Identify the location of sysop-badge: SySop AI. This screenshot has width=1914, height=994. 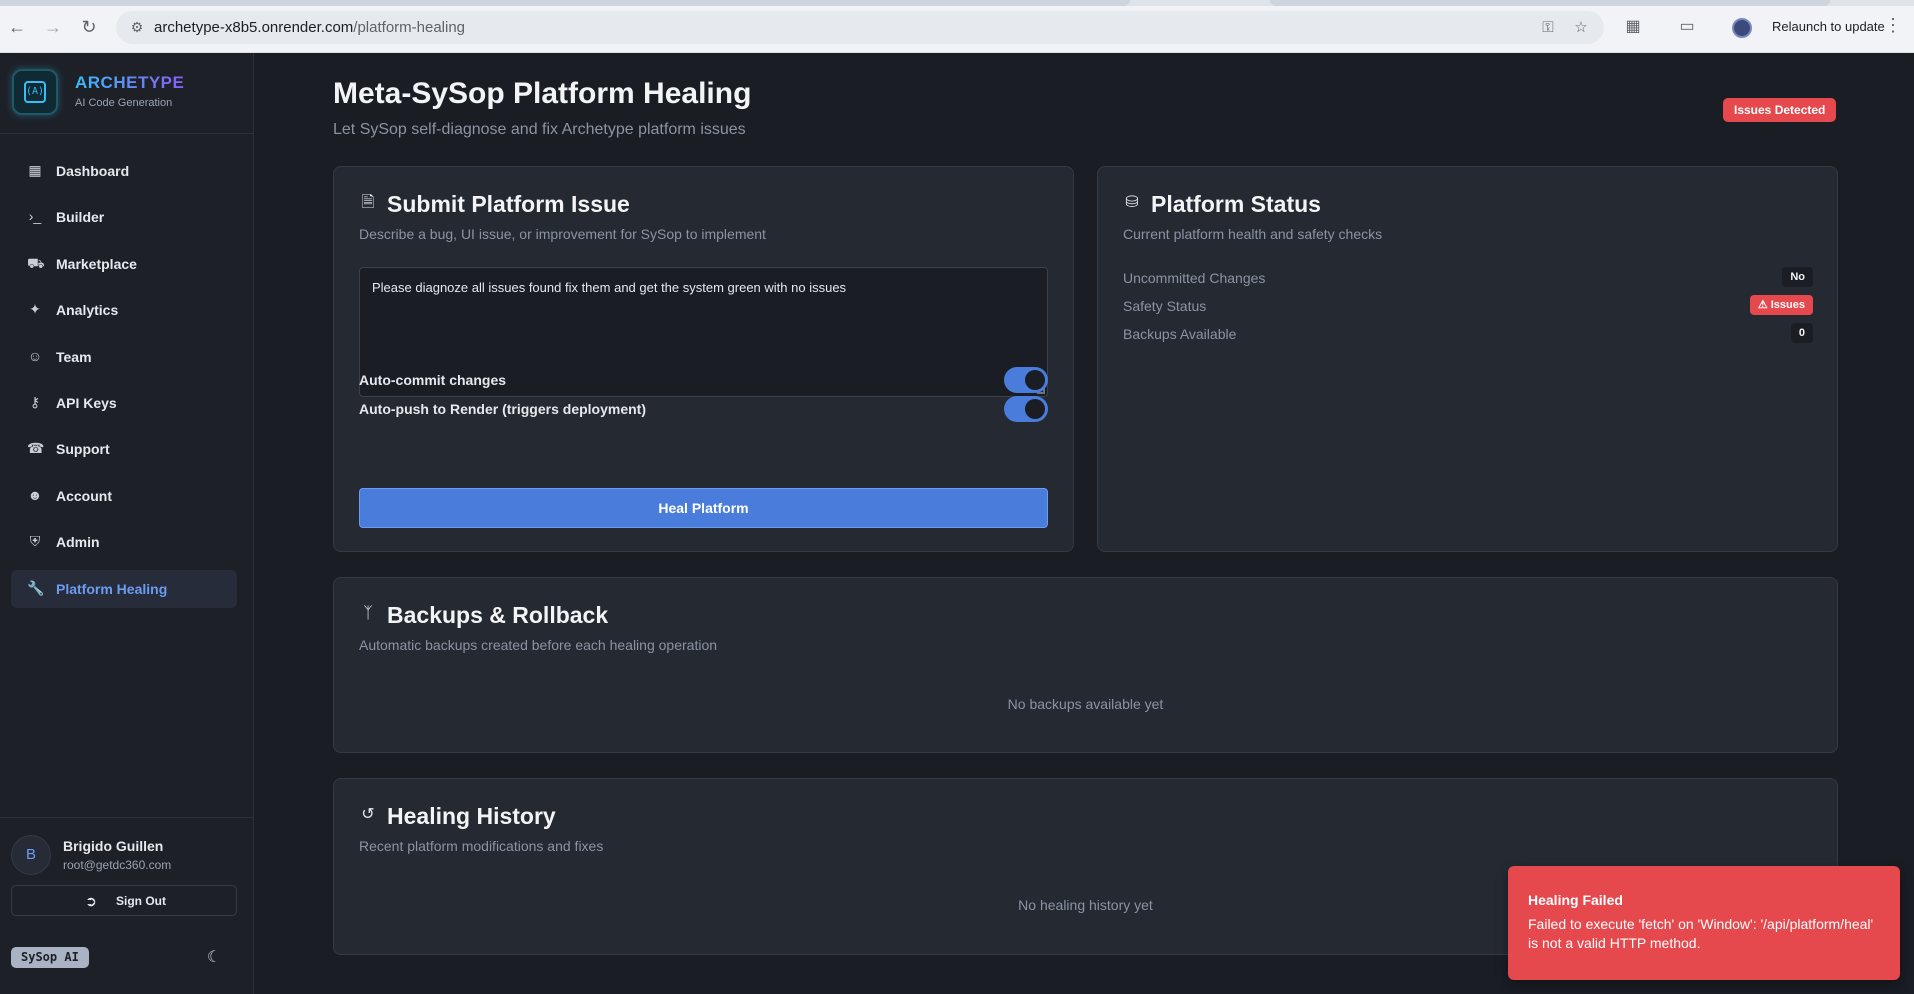
(50, 957).